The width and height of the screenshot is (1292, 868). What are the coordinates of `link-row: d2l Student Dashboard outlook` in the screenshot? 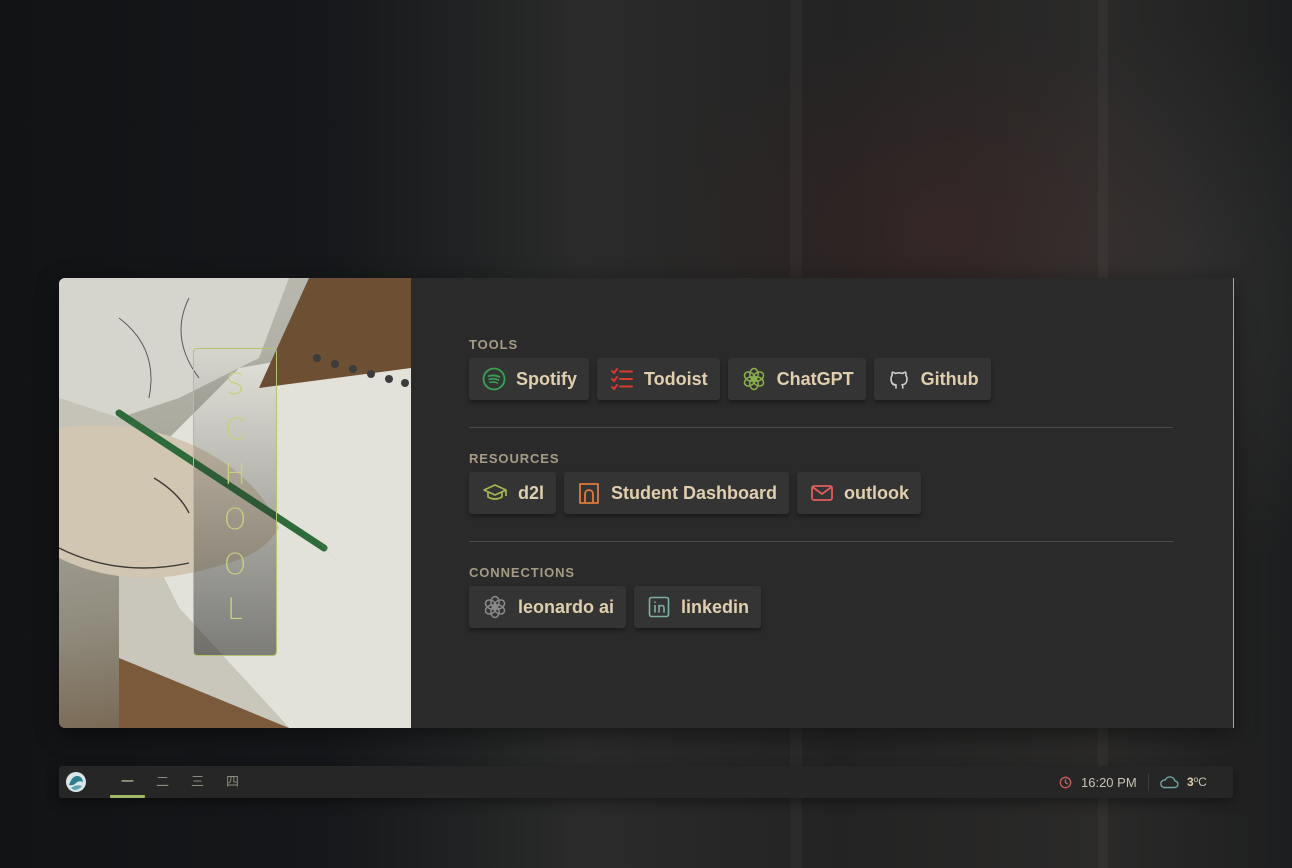 It's located at (695, 493).